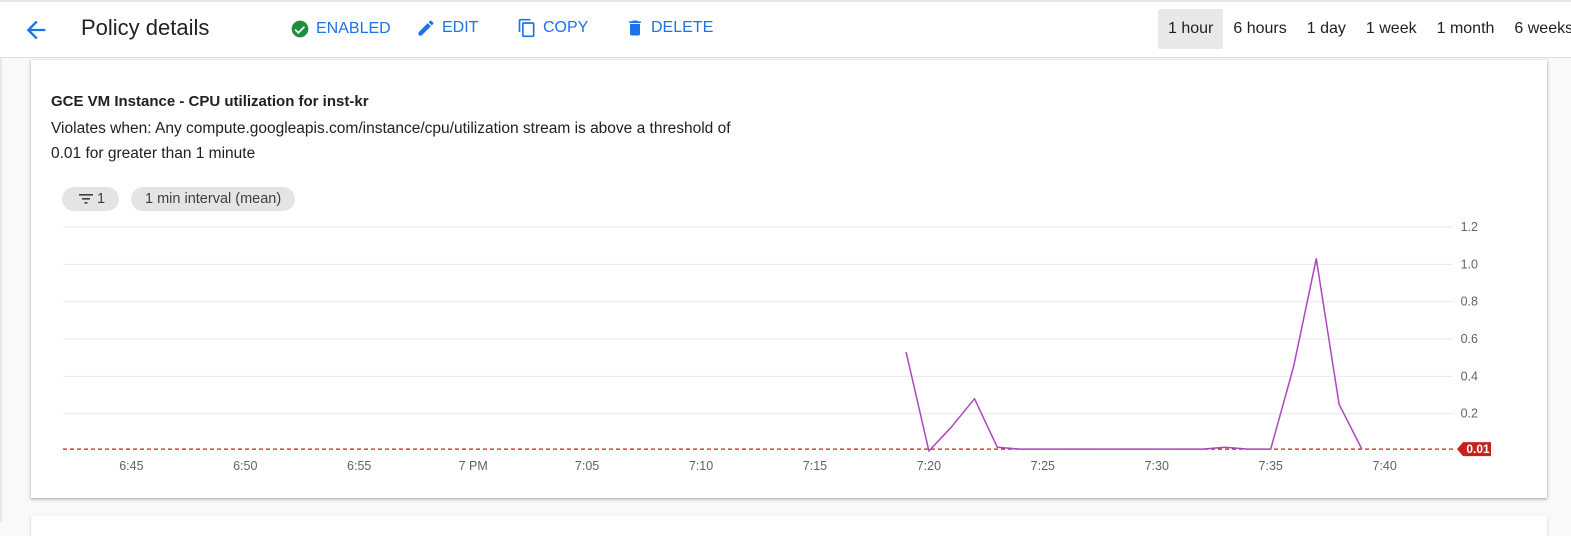  What do you see at coordinates (1469, 227) in the screenshot?
I see `y-tick-label: 1.2` at bounding box center [1469, 227].